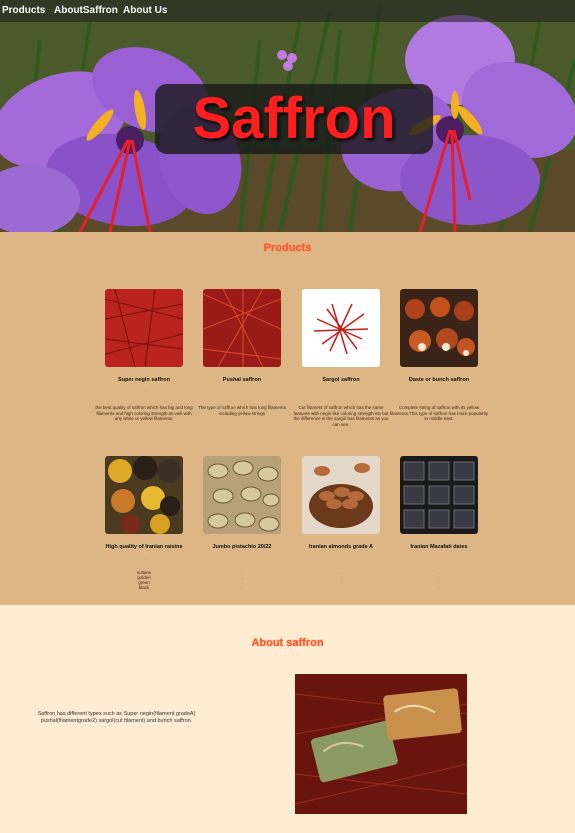 The height and width of the screenshot is (833, 575). What do you see at coordinates (144, 587) in the screenshot?
I see `list-item: black` at bounding box center [144, 587].